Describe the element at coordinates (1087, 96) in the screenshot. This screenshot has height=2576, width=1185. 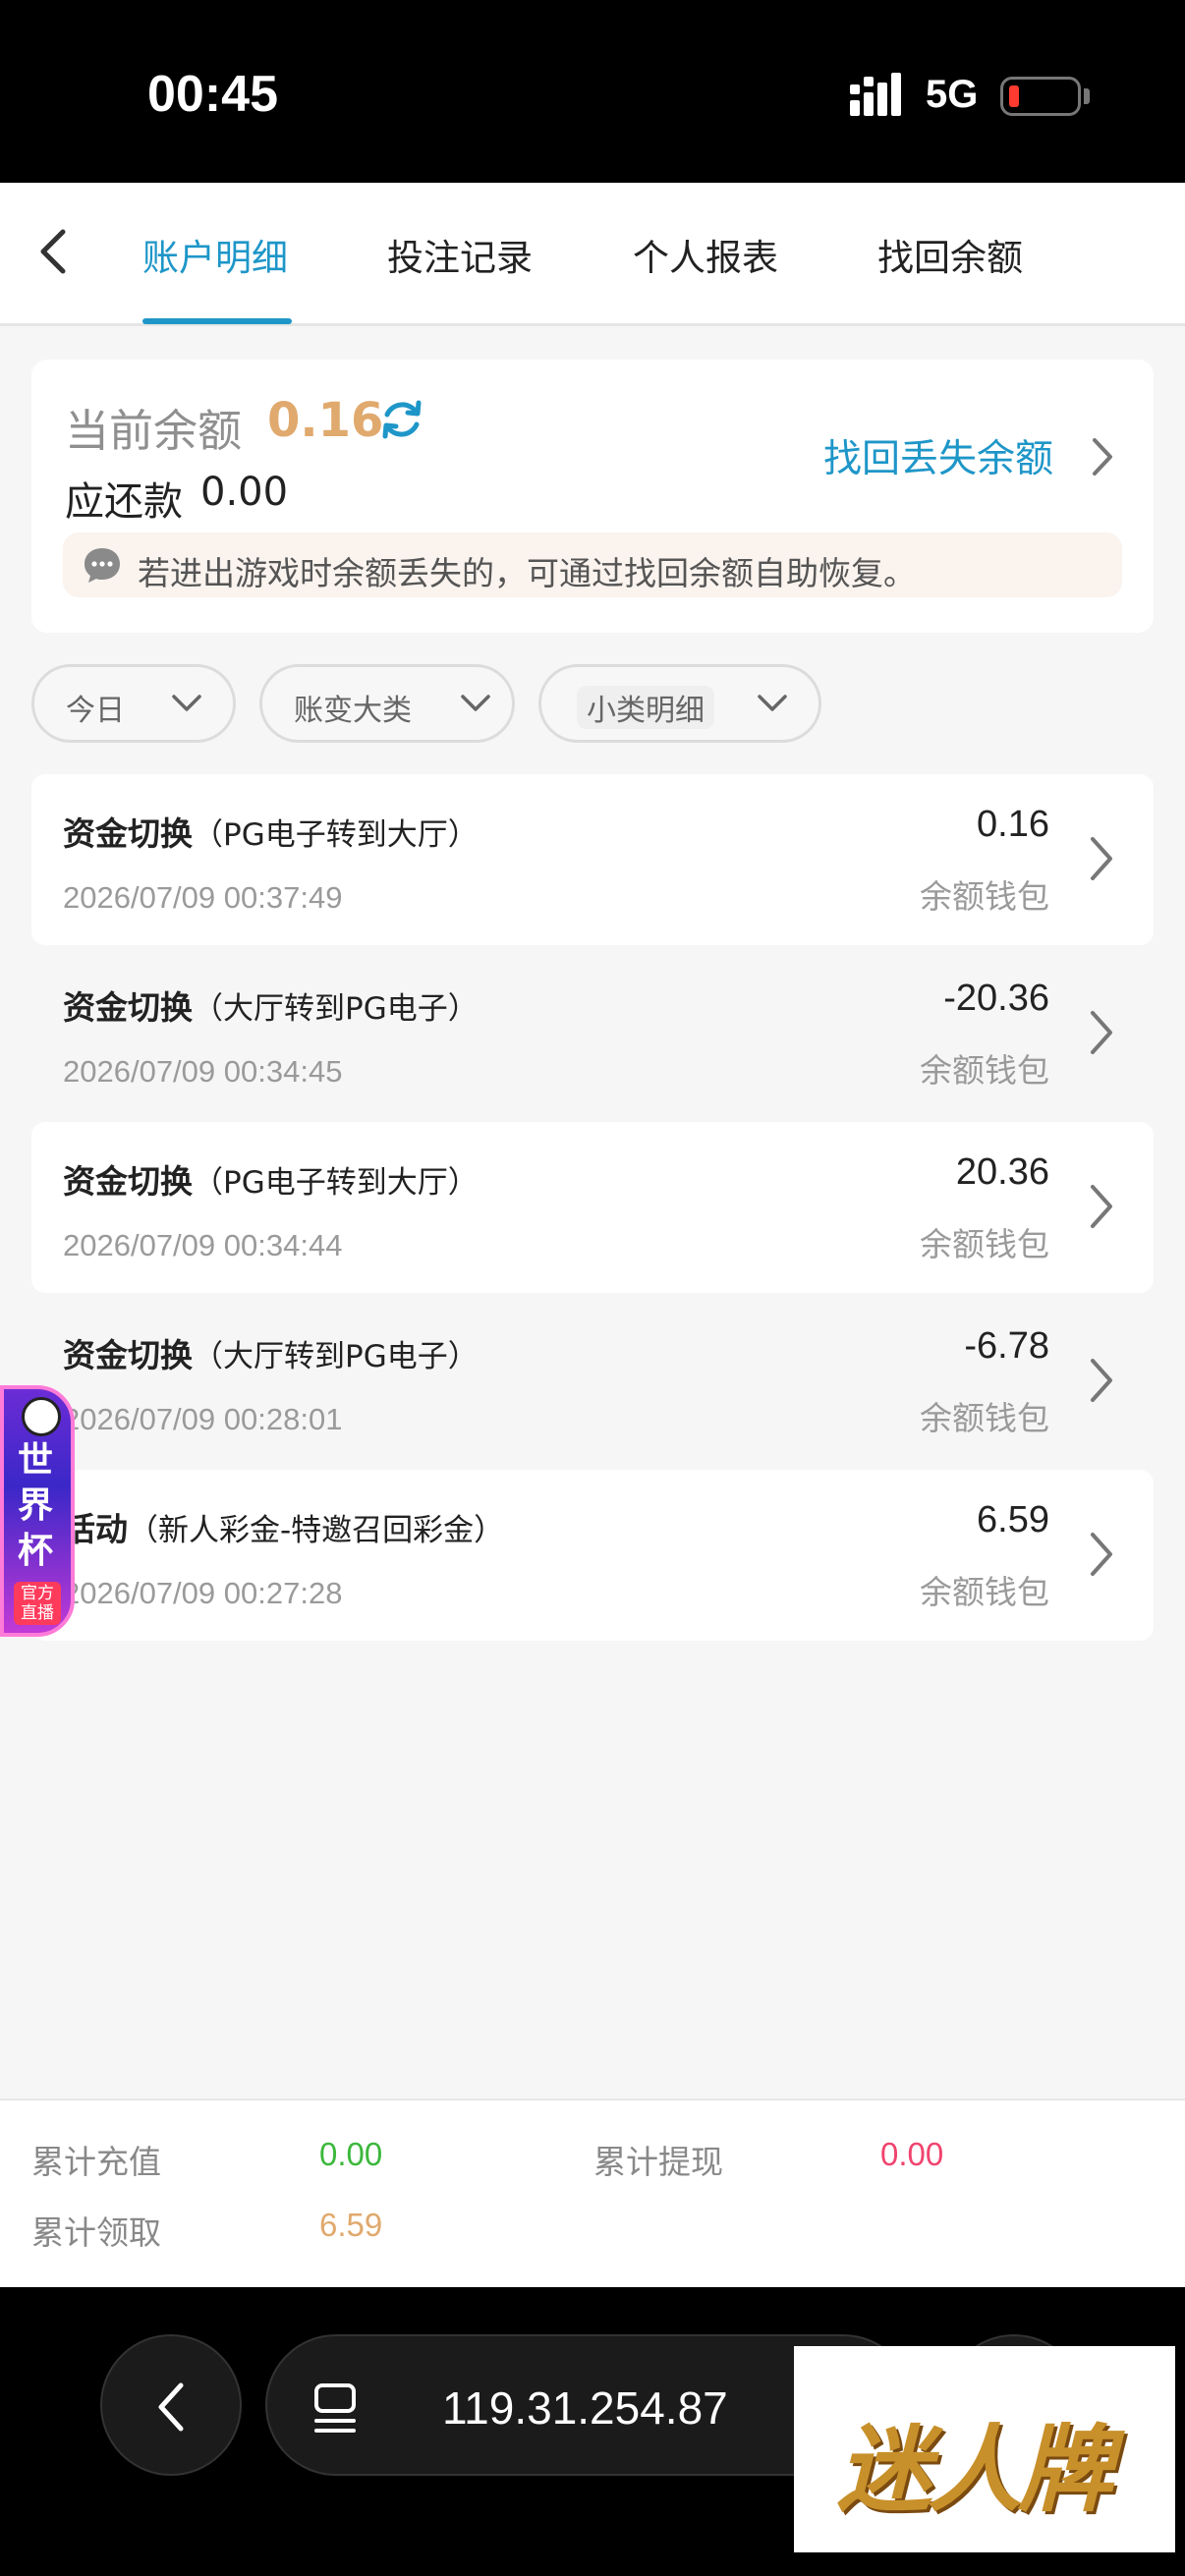
I see `battery-tip` at that location.